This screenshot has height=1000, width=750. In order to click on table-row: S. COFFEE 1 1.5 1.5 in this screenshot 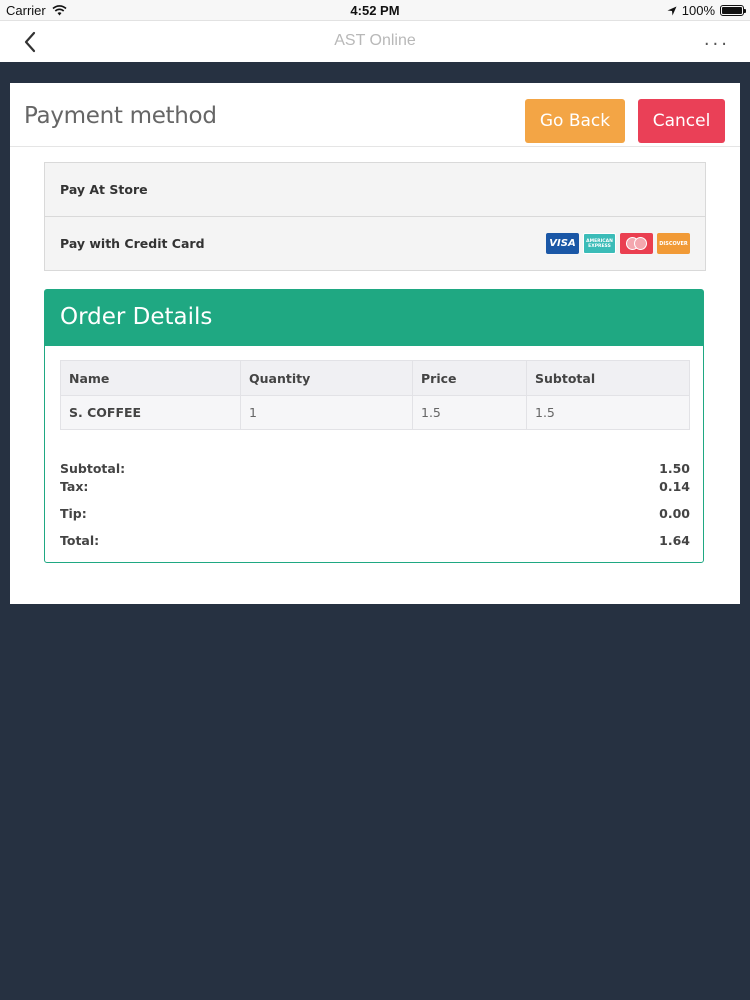, I will do `click(375, 412)`.